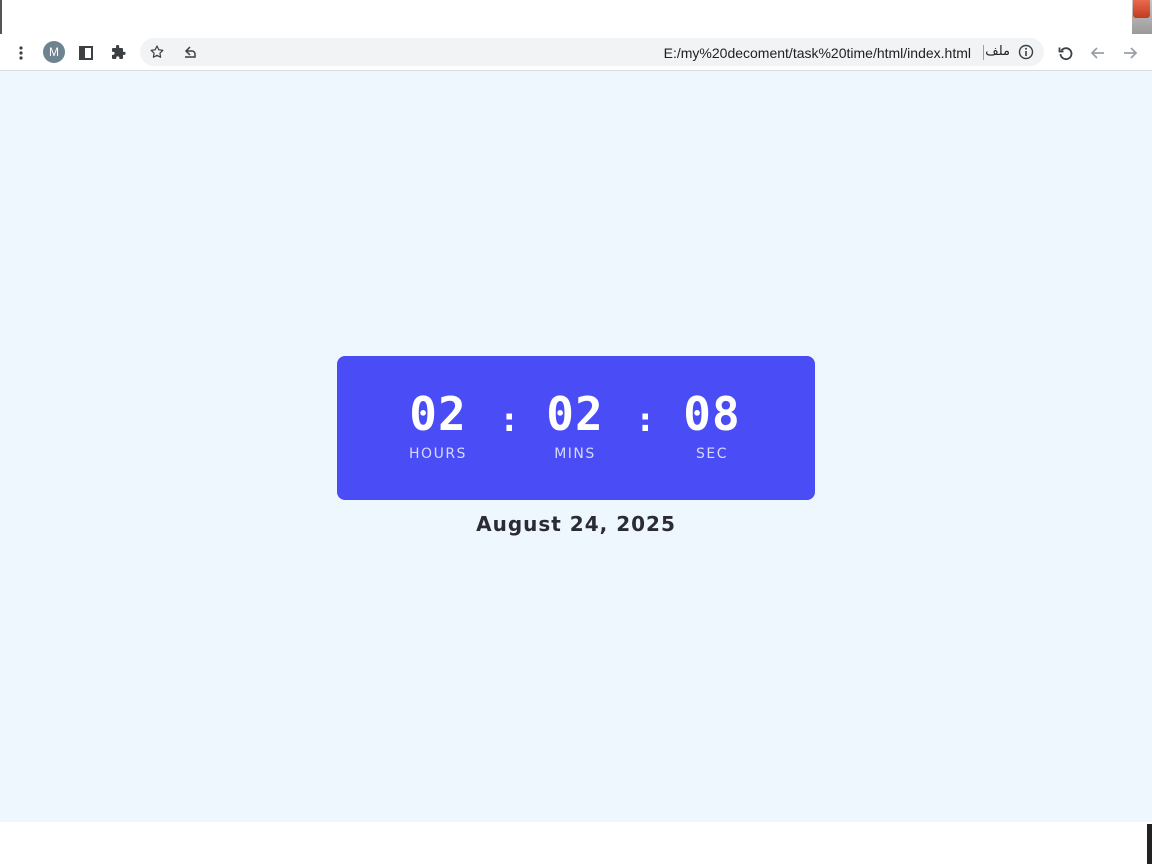 The image size is (1152, 864). I want to click on window-close-button, so click(1141, 9).